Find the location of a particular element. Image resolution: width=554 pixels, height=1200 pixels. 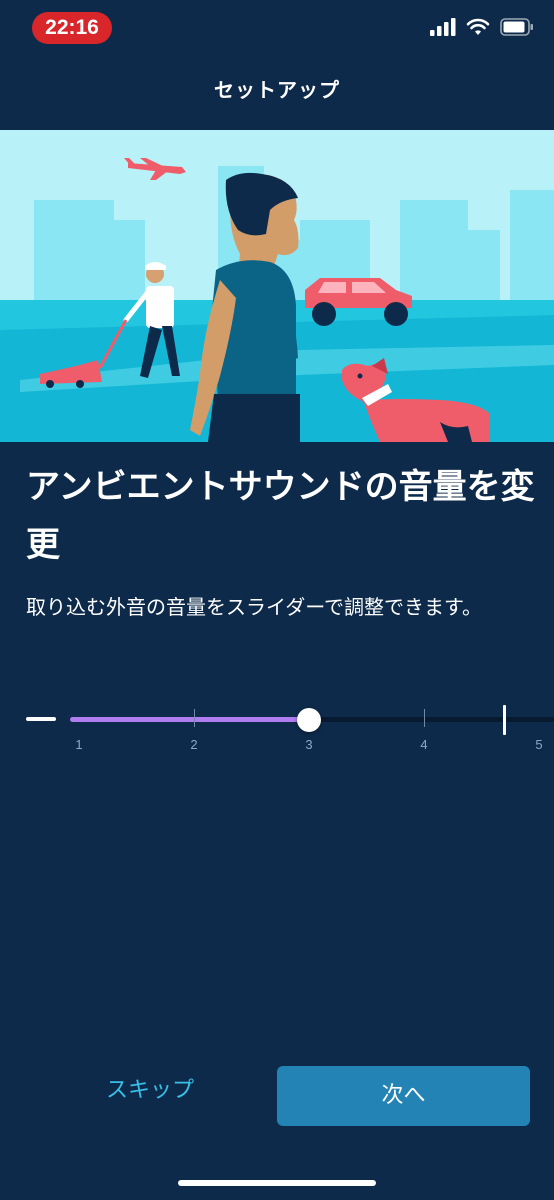

next-button: 次へ is located at coordinates (403, 1096).